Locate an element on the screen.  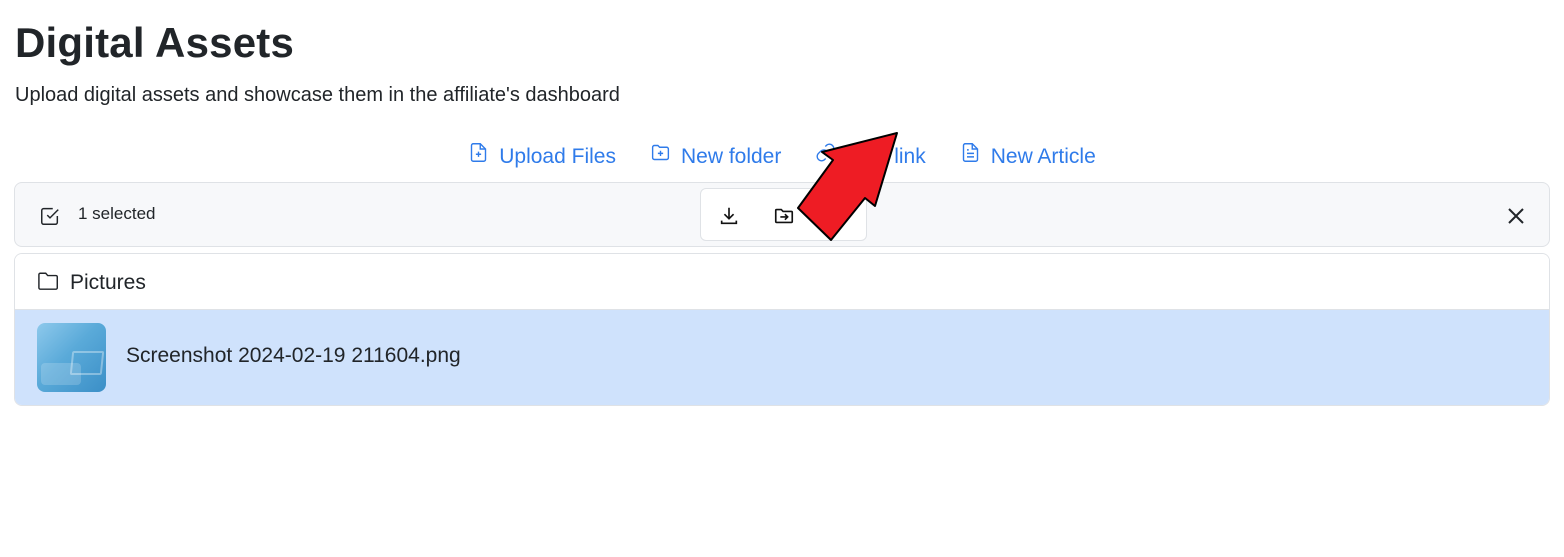
close-icon is located at coordinates (1516, 218).